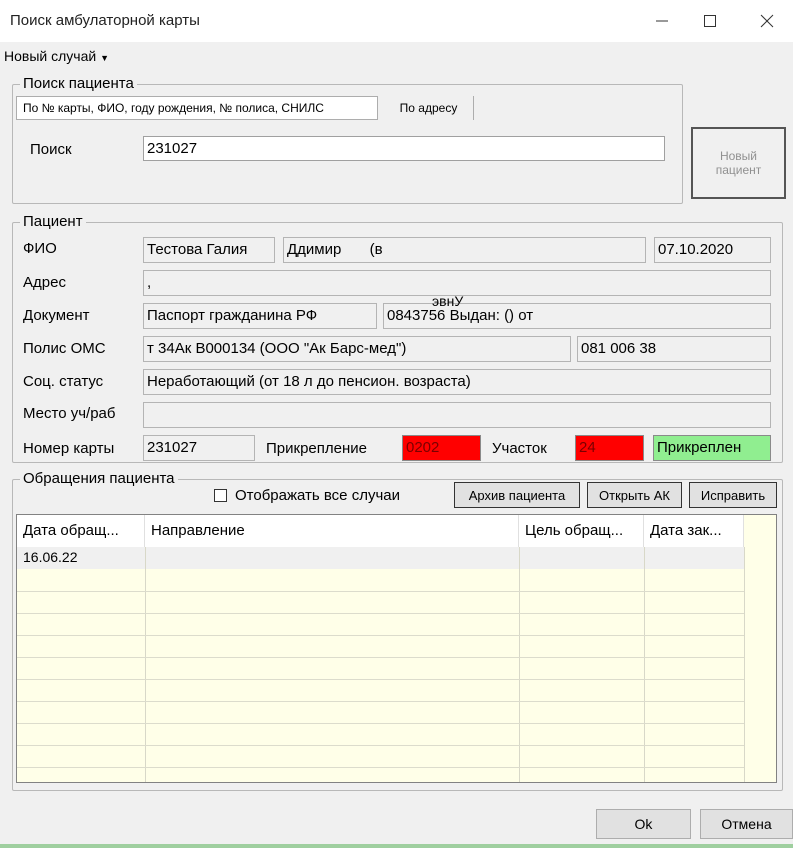  I want to click on bottom-border, so click(396, 846).